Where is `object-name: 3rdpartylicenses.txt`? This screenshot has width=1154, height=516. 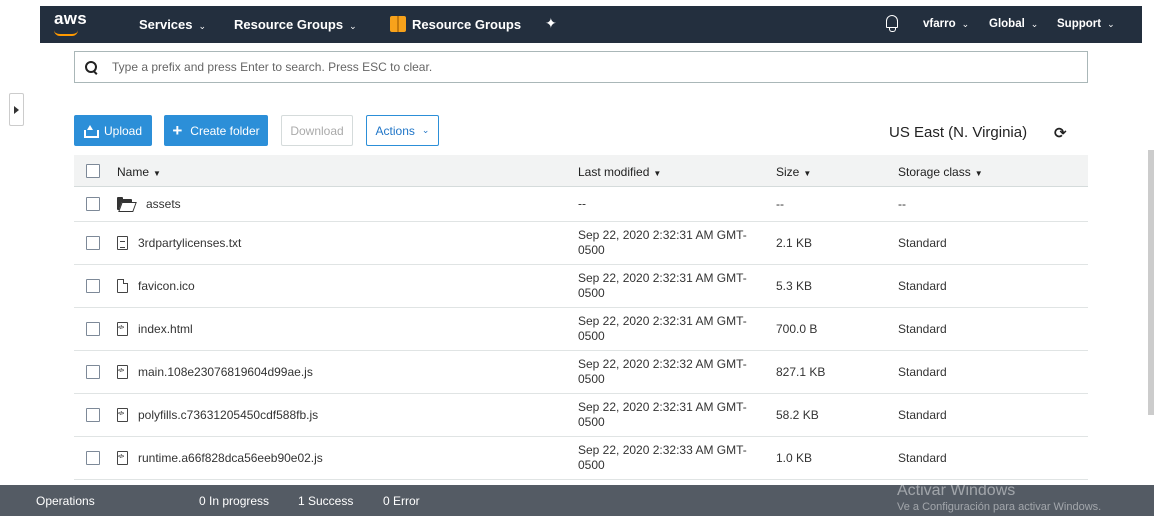
object-name: 3rdpartylicenses.txt is located at coordinates (179, 243).